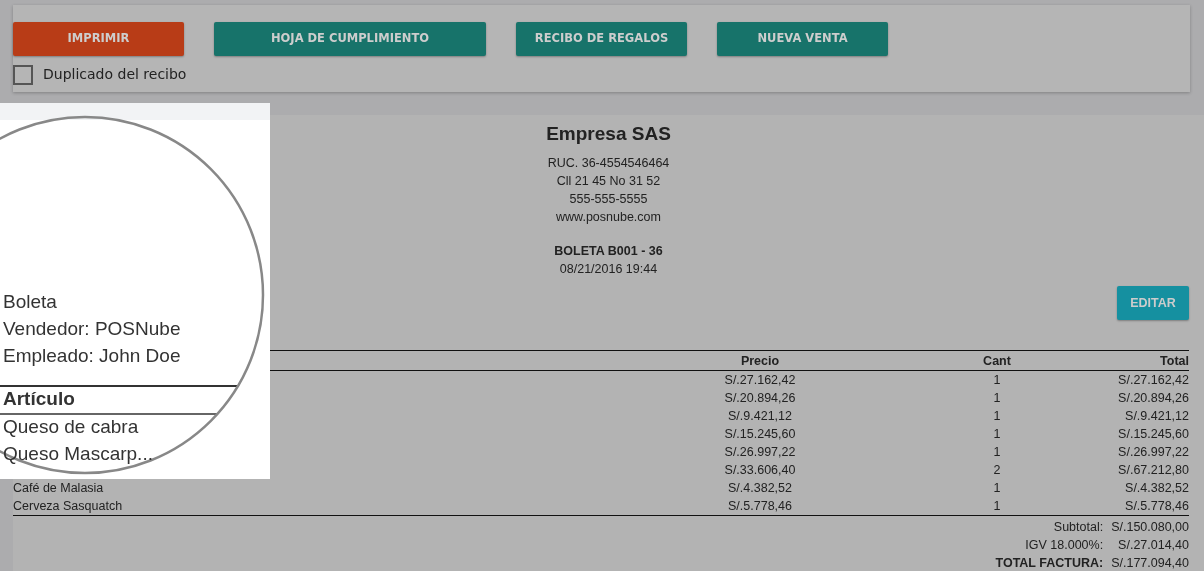 The width and height of the screenshot is (1204, 571). What do you see at coordinates (1153, 470) in the screenshot?
I see `table-cell: S/.67.212,80` at bounding box center [1153, 470].